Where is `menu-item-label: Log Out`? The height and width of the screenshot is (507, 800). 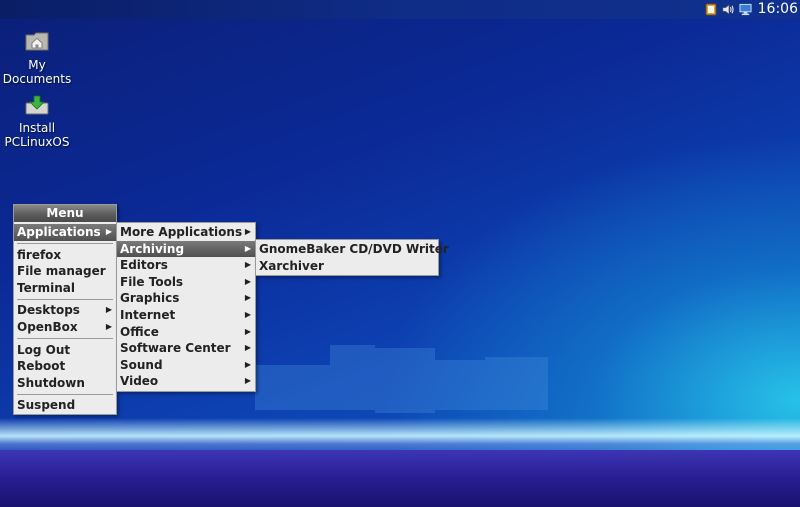 menu-item-label: Log Out is located at coordinates (44, 349).